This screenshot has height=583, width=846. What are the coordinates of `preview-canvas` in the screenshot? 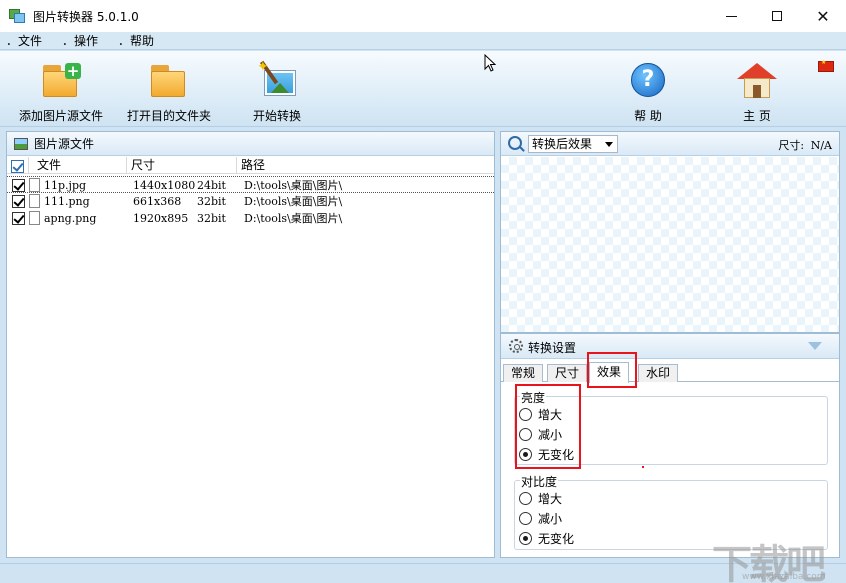 It's located at (670, 244).